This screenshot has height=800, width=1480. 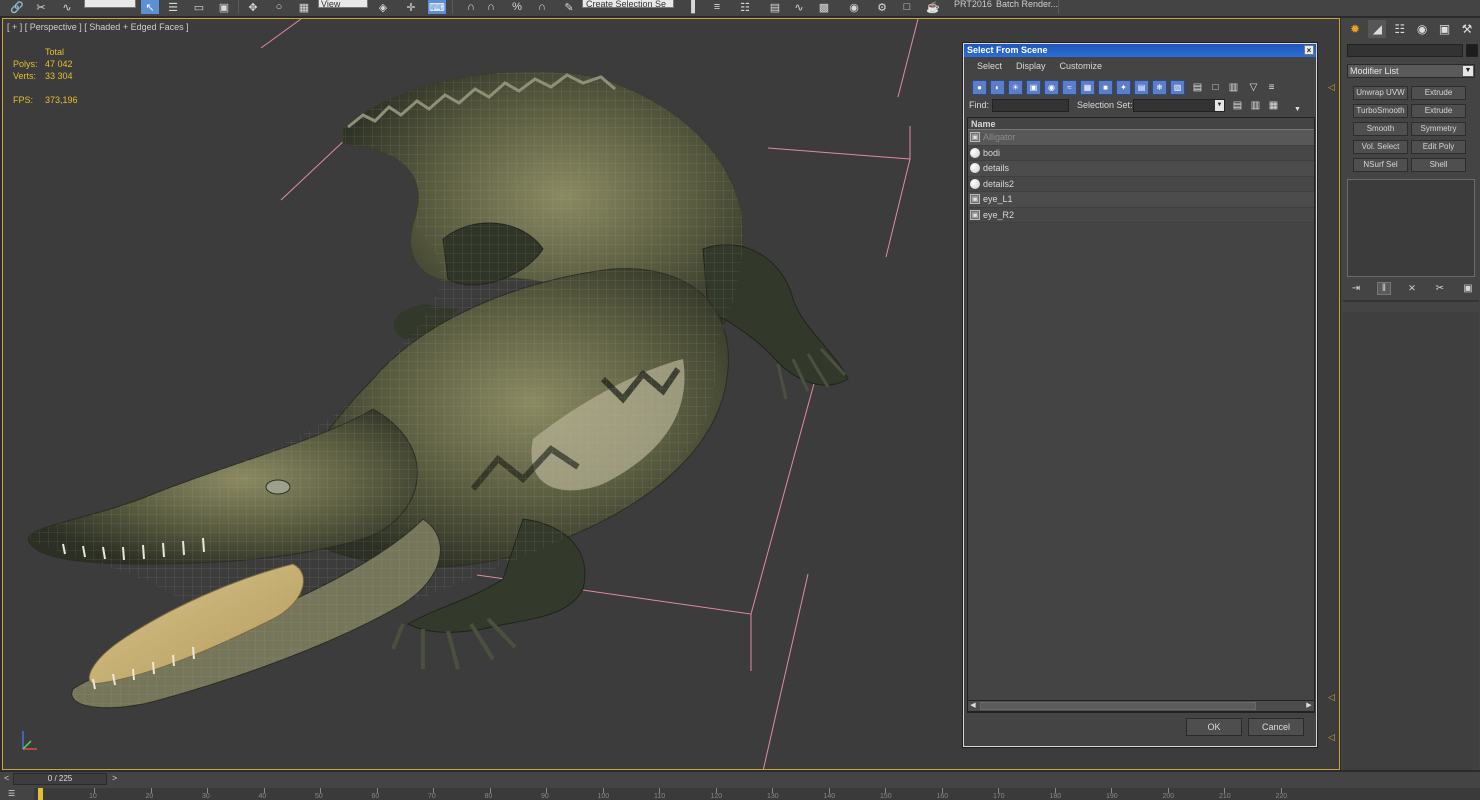 I want to click on create-tab-icon: ✹, so click(x=1355, y=29).